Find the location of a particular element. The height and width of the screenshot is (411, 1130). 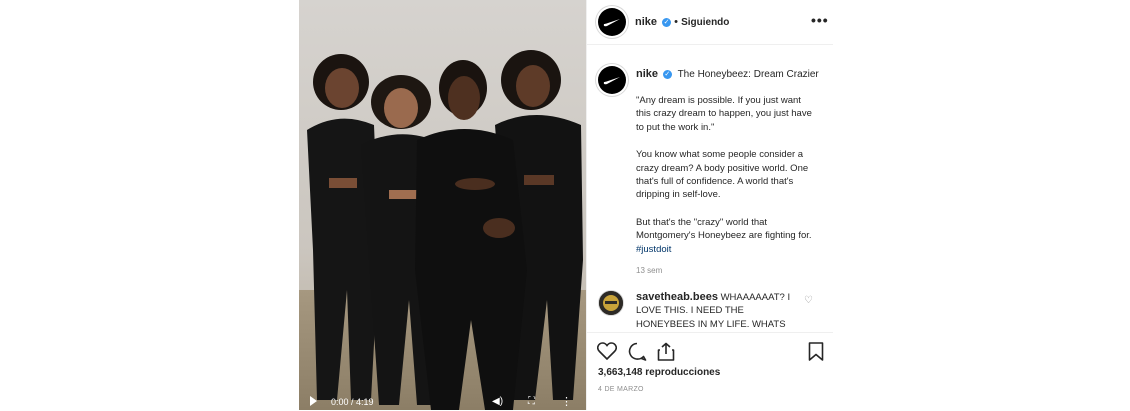

post-header: nike ✓ • Siguiendo ••• is located at coordinates (710, 22).